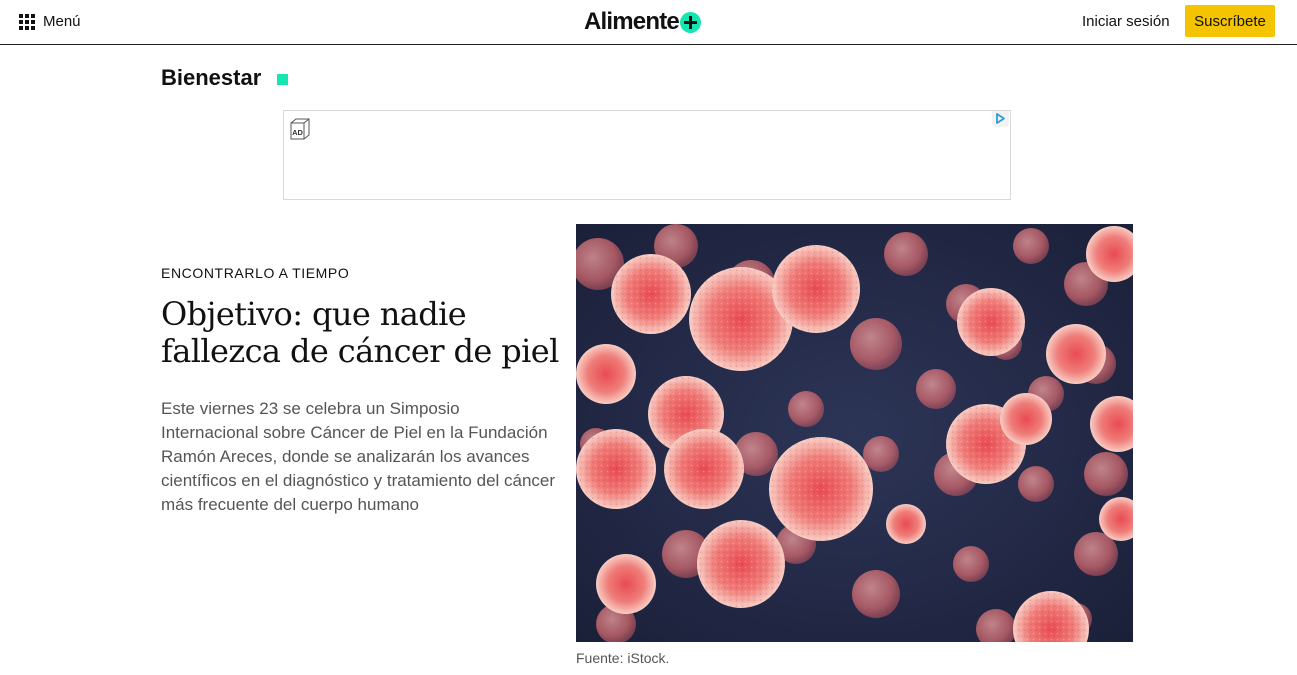 The height and width of the screenshot is (675, 1297). What do you see at coordinates (998, 119) in the screenshot?
I see `ad-choices-icon` at bounding box center [998, 119].